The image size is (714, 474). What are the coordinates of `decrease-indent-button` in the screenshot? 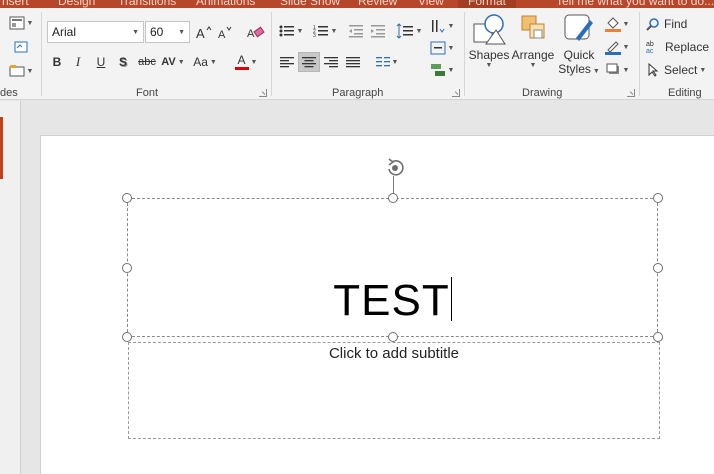 It's located at (356, 31).